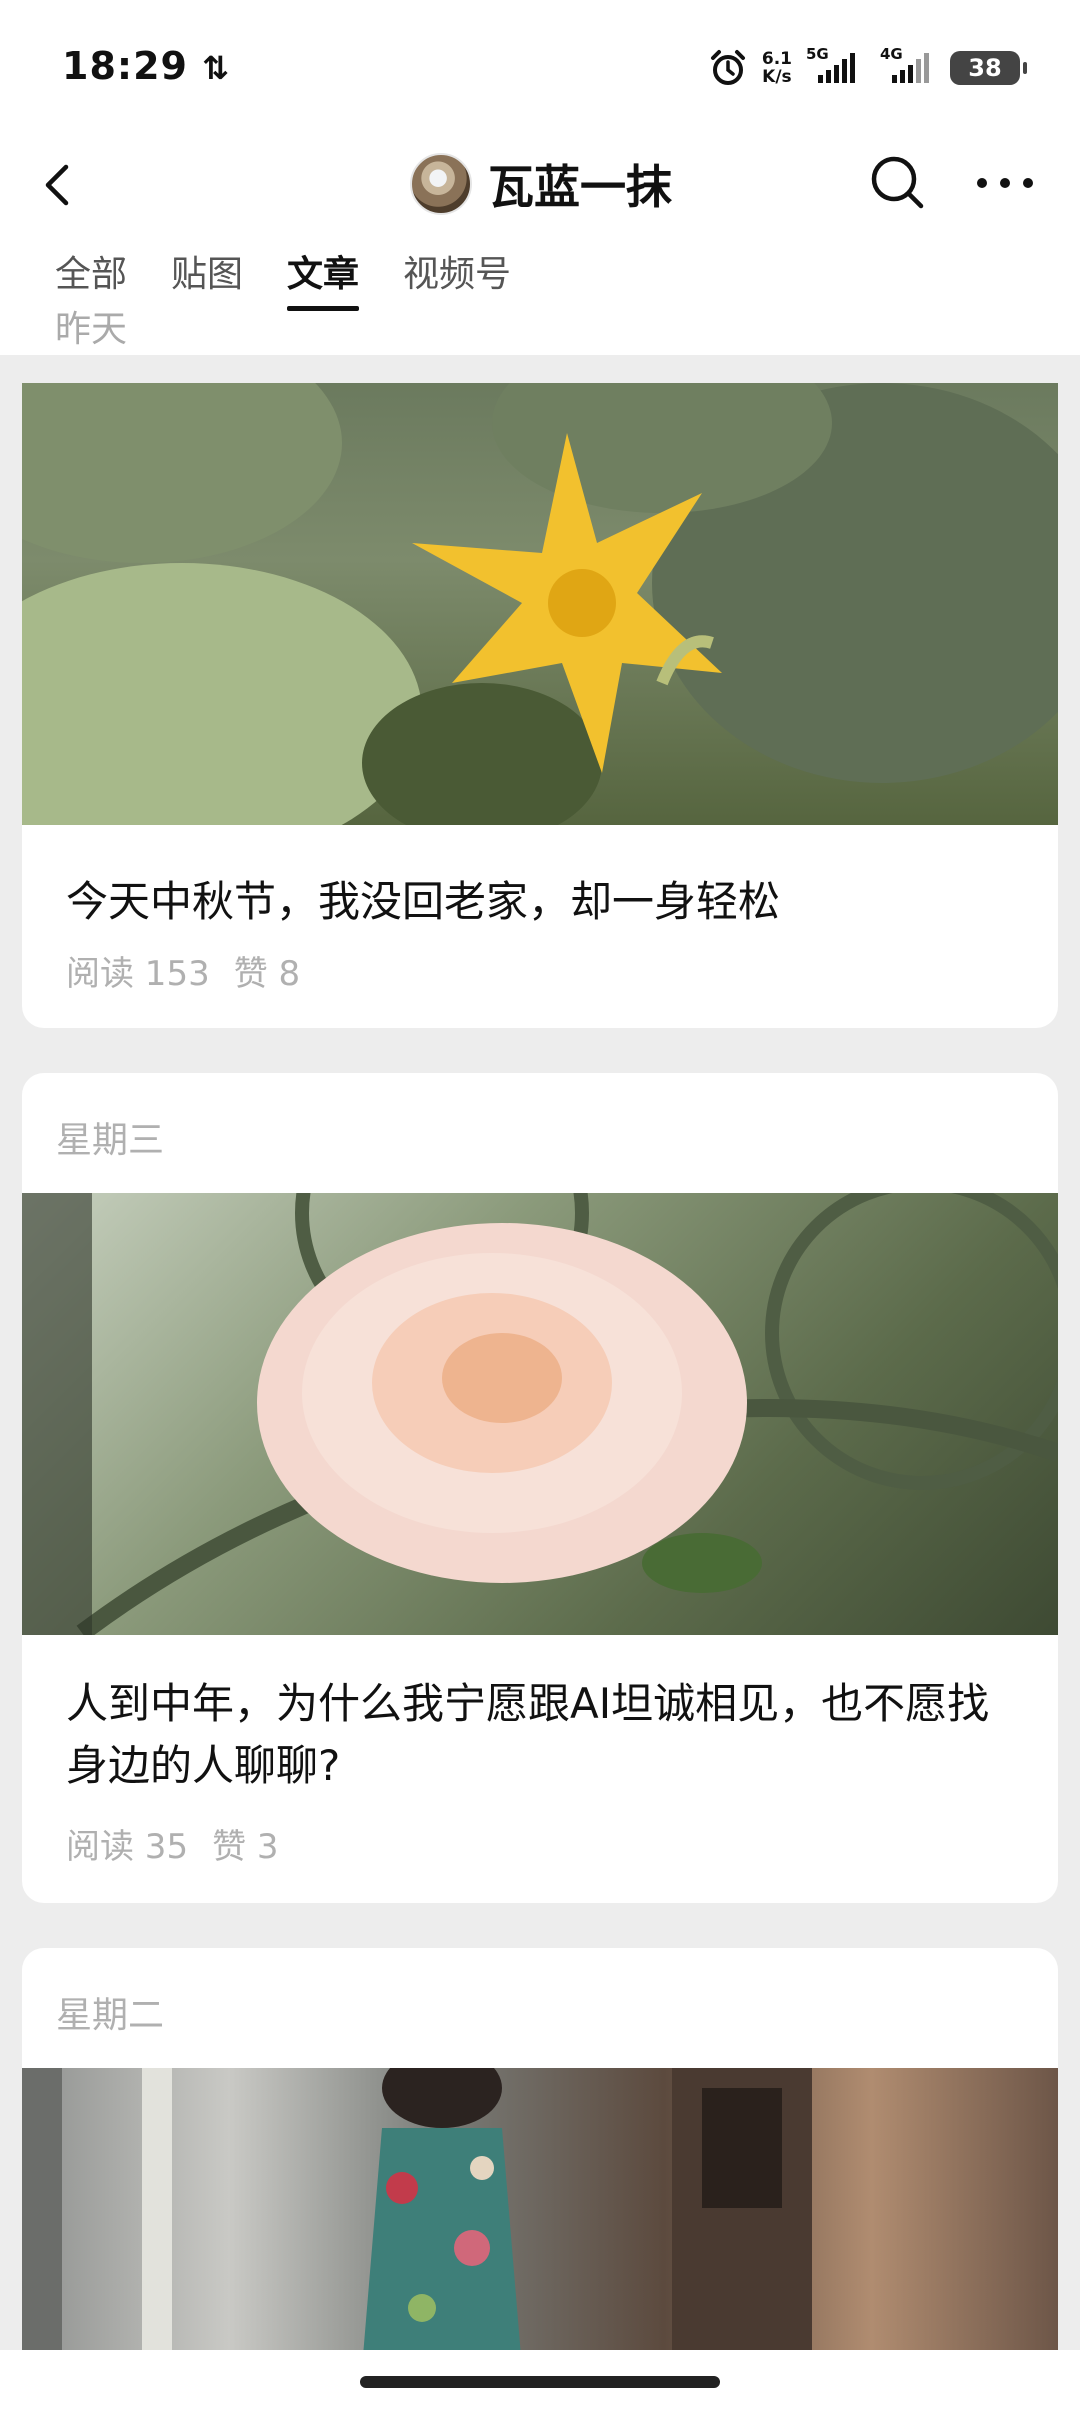  I want to click on alarm-icon, so click(727, 67).